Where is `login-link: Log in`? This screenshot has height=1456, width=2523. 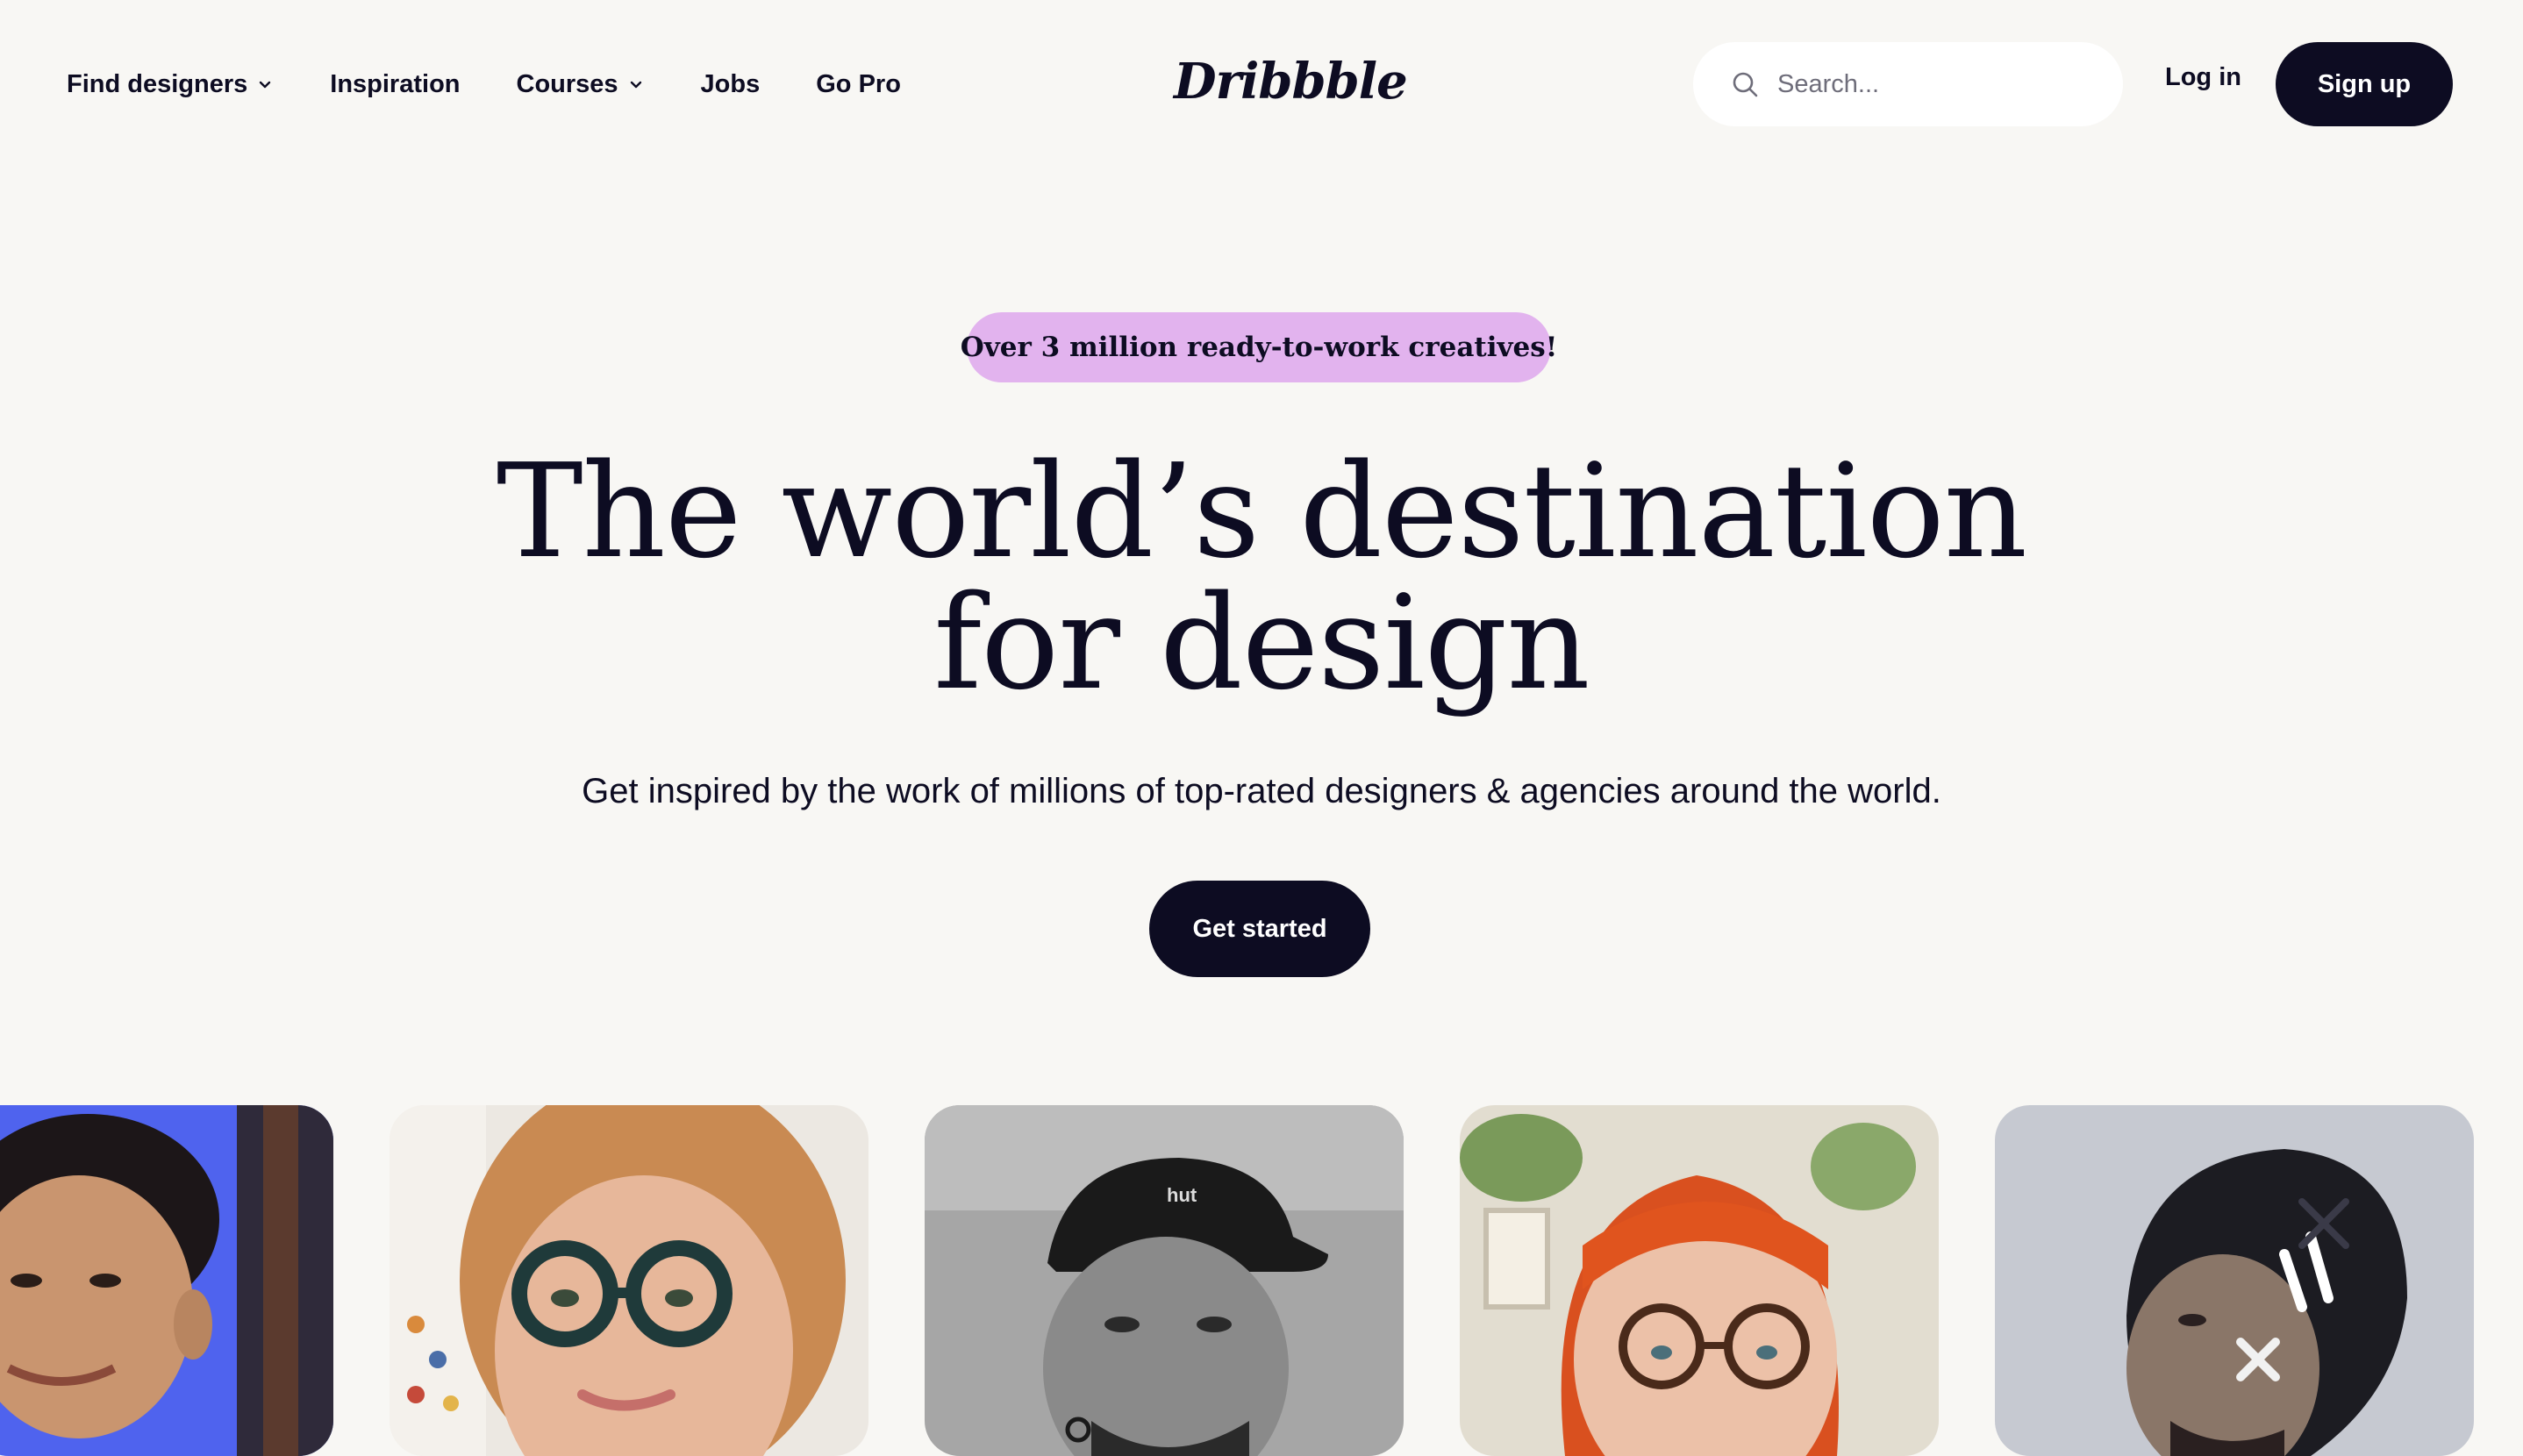
login-link: Log in is located at coordinates (2203, 77).